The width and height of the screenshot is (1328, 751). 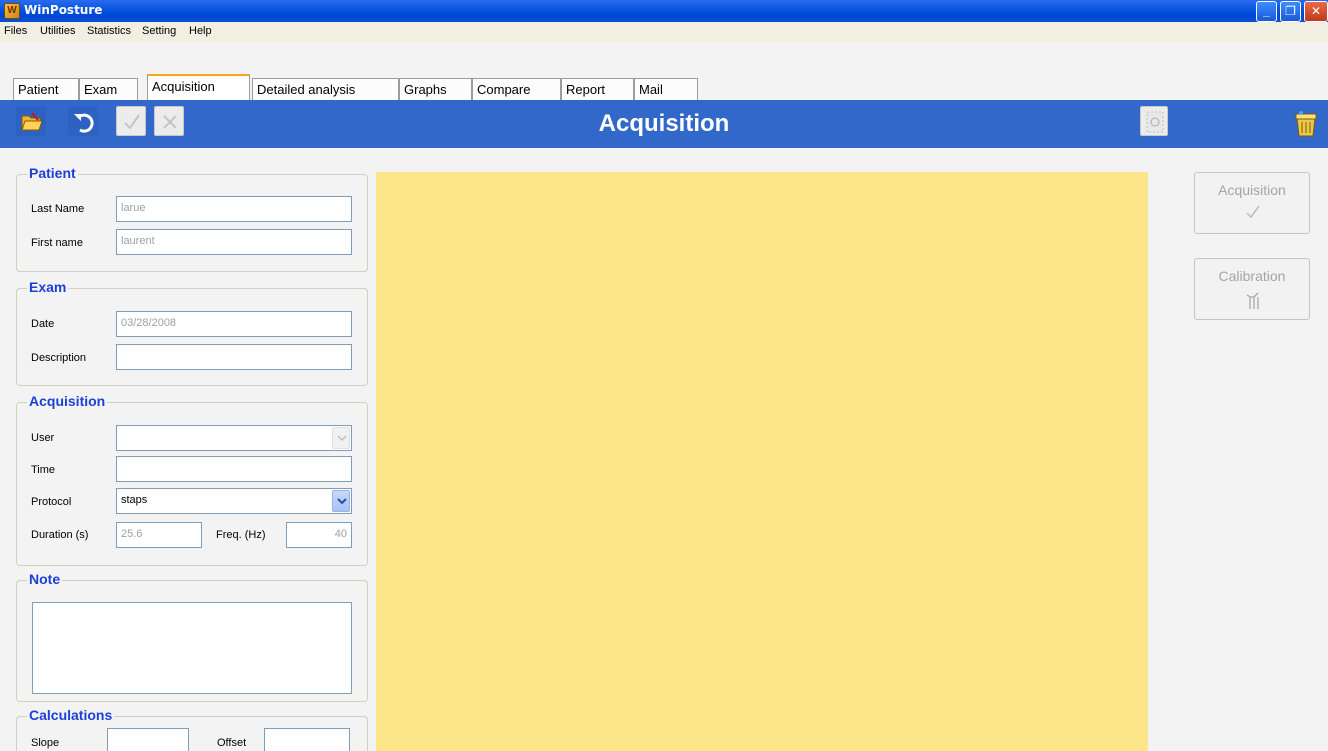 I want to click on acquisition-button: Acquisition, so click(x=1252, y=203).